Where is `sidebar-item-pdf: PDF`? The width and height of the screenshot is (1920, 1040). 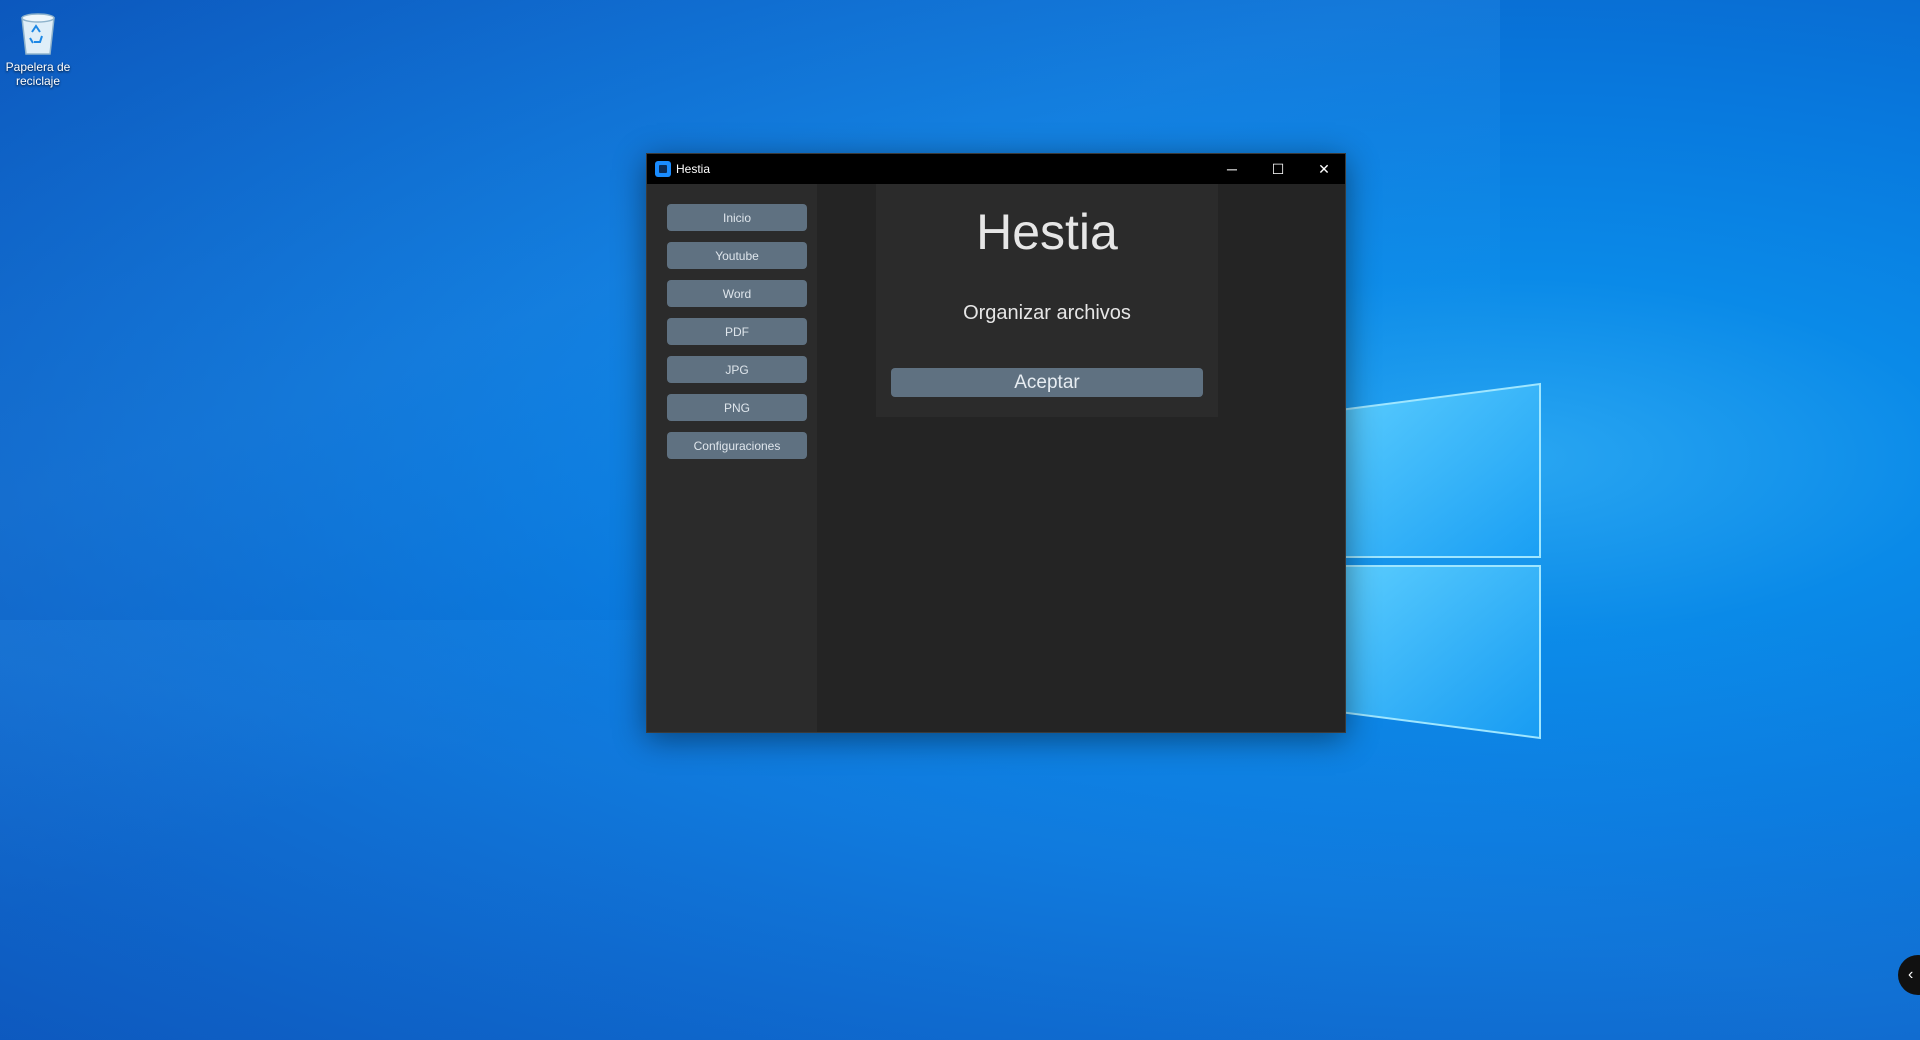
sidebar-item-pdf: PDF is located at coordinates (737, 331).